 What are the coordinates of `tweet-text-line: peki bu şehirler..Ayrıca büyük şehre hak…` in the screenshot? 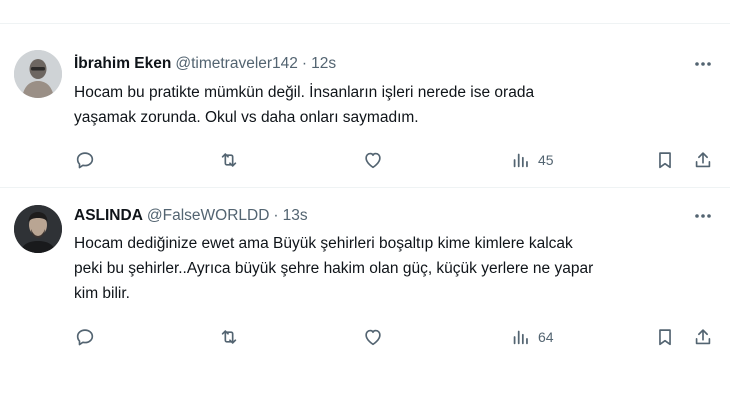 It's located at (334, 268).